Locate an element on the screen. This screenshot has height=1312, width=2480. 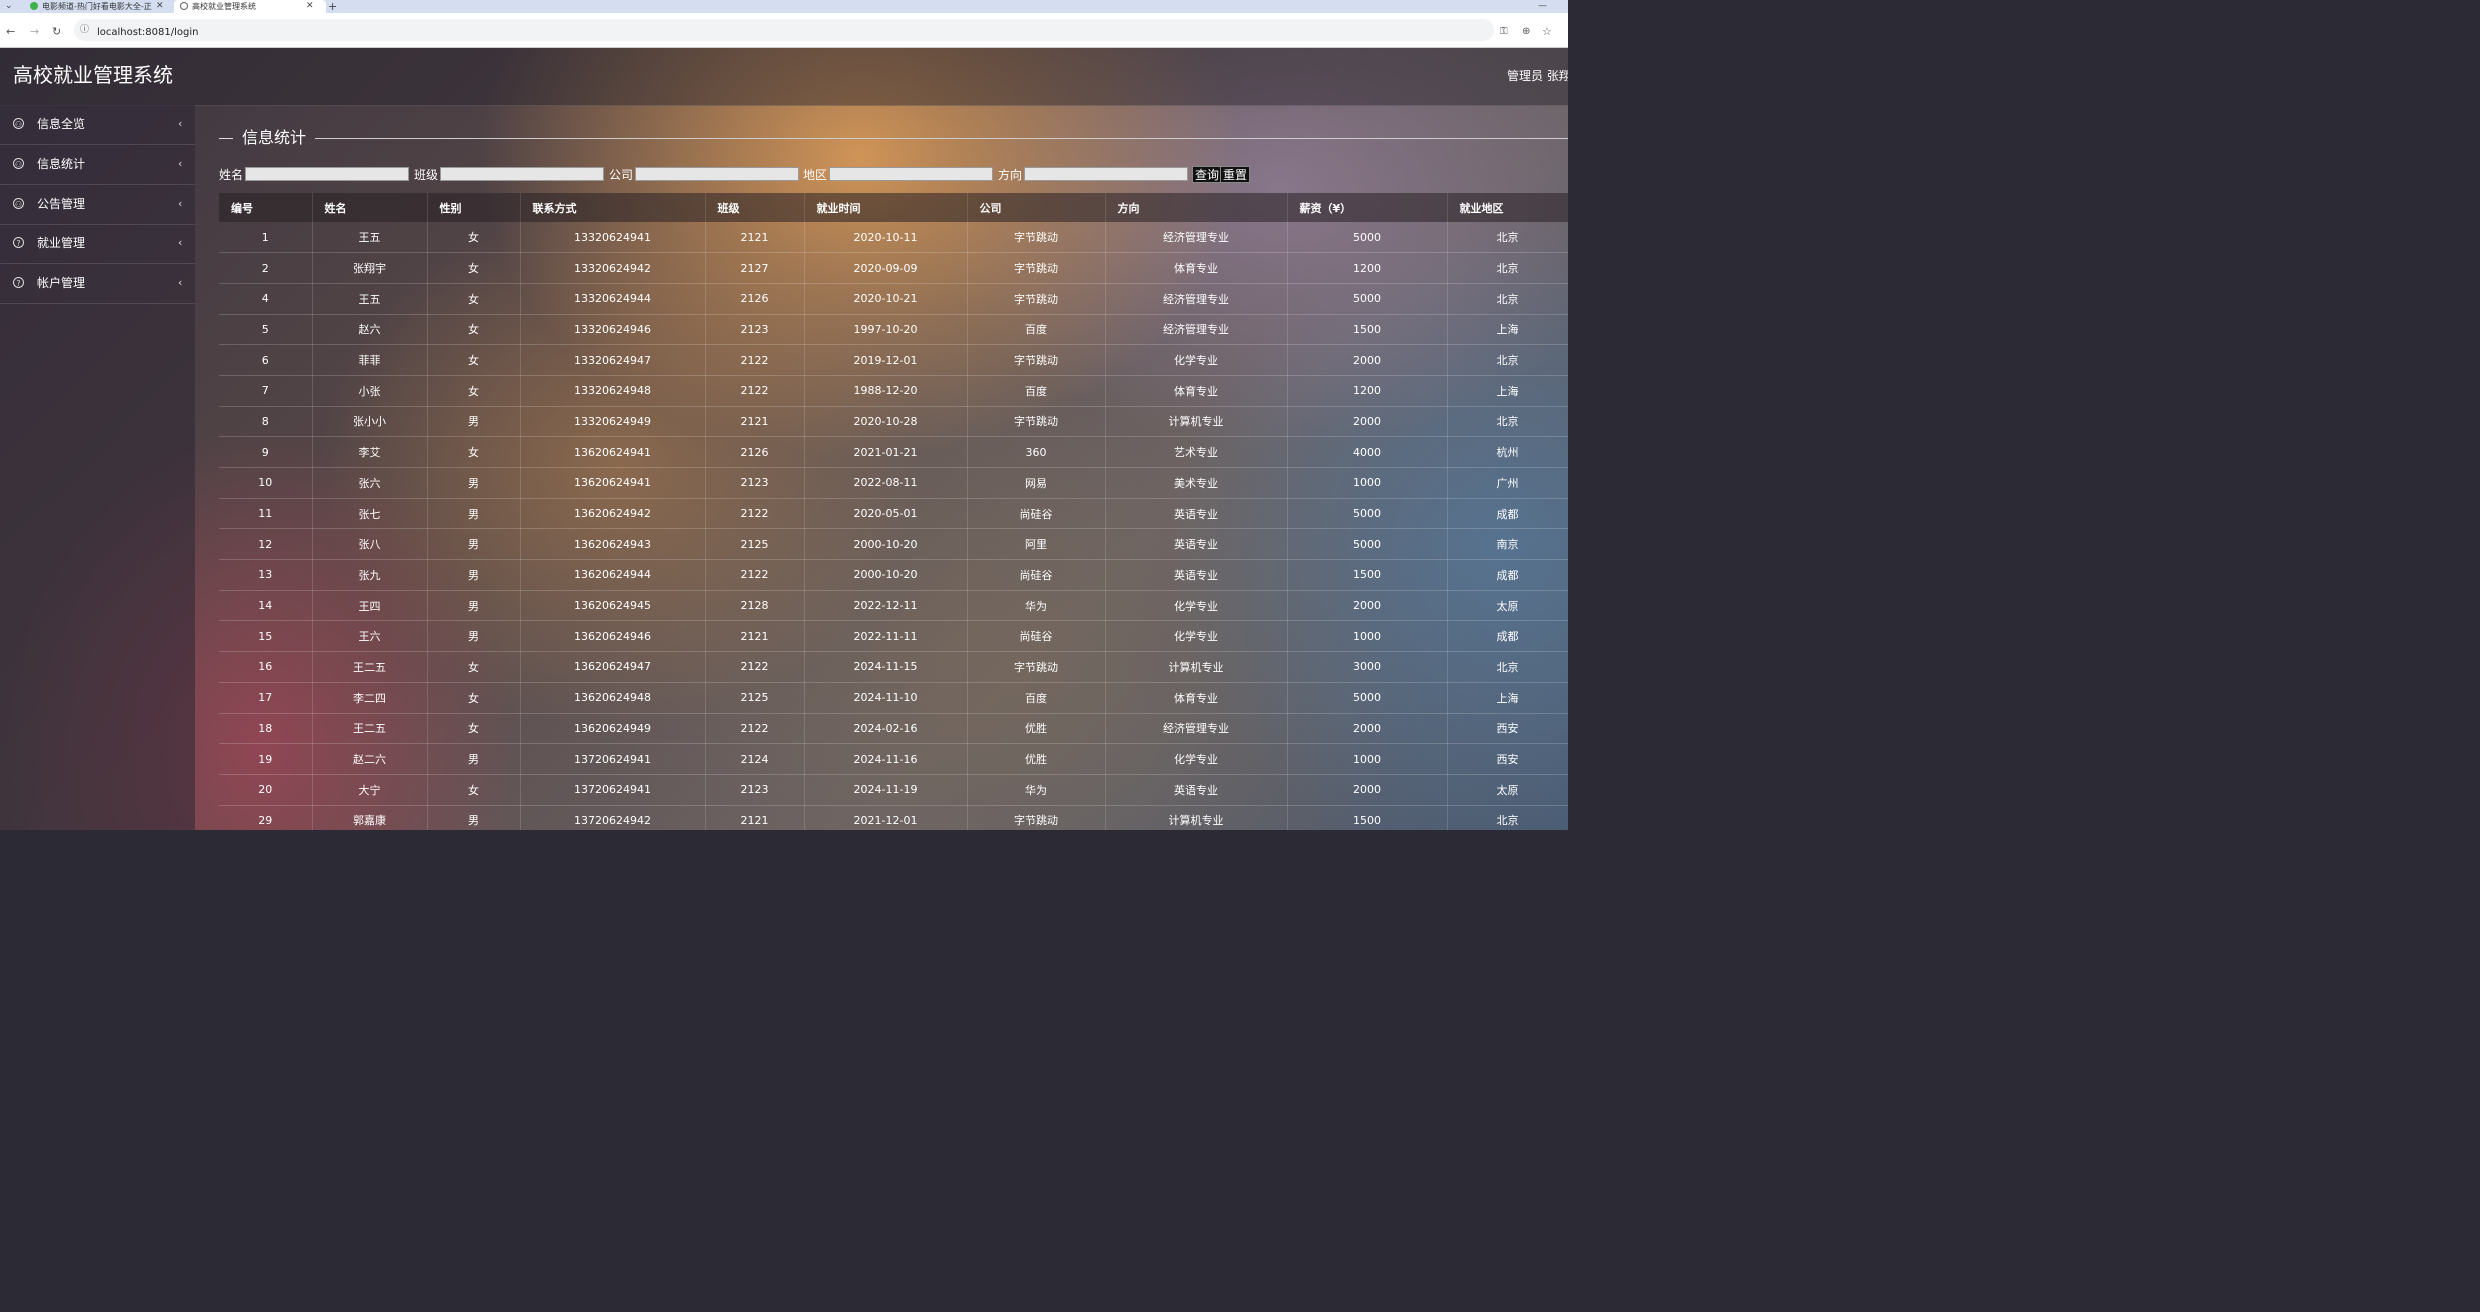
column-header-region: 就业地区 is located at coordinates (1507, 207).